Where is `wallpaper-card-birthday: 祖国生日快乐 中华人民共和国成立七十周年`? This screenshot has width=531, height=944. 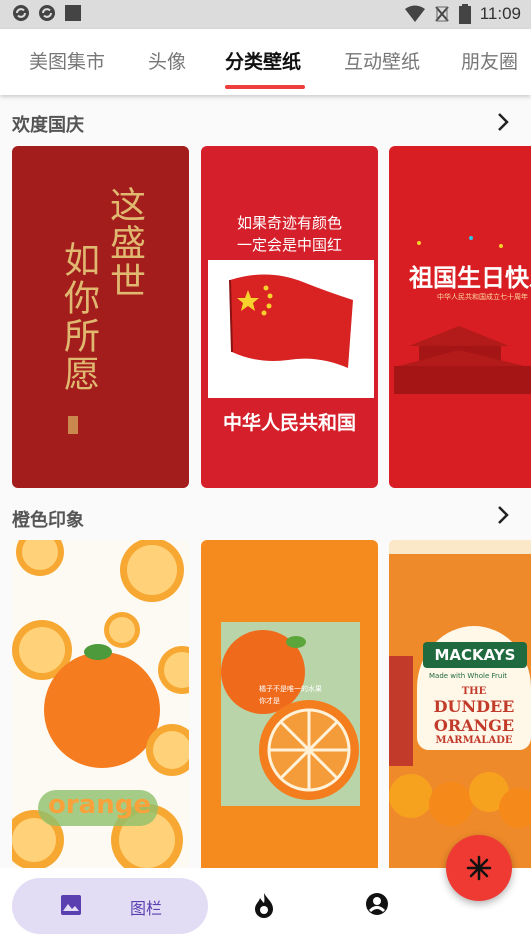
wallpaper-card-birthday: 祖国生日快乐 中华人民共和国成立七十周年 is located at coordinates (460, 317).